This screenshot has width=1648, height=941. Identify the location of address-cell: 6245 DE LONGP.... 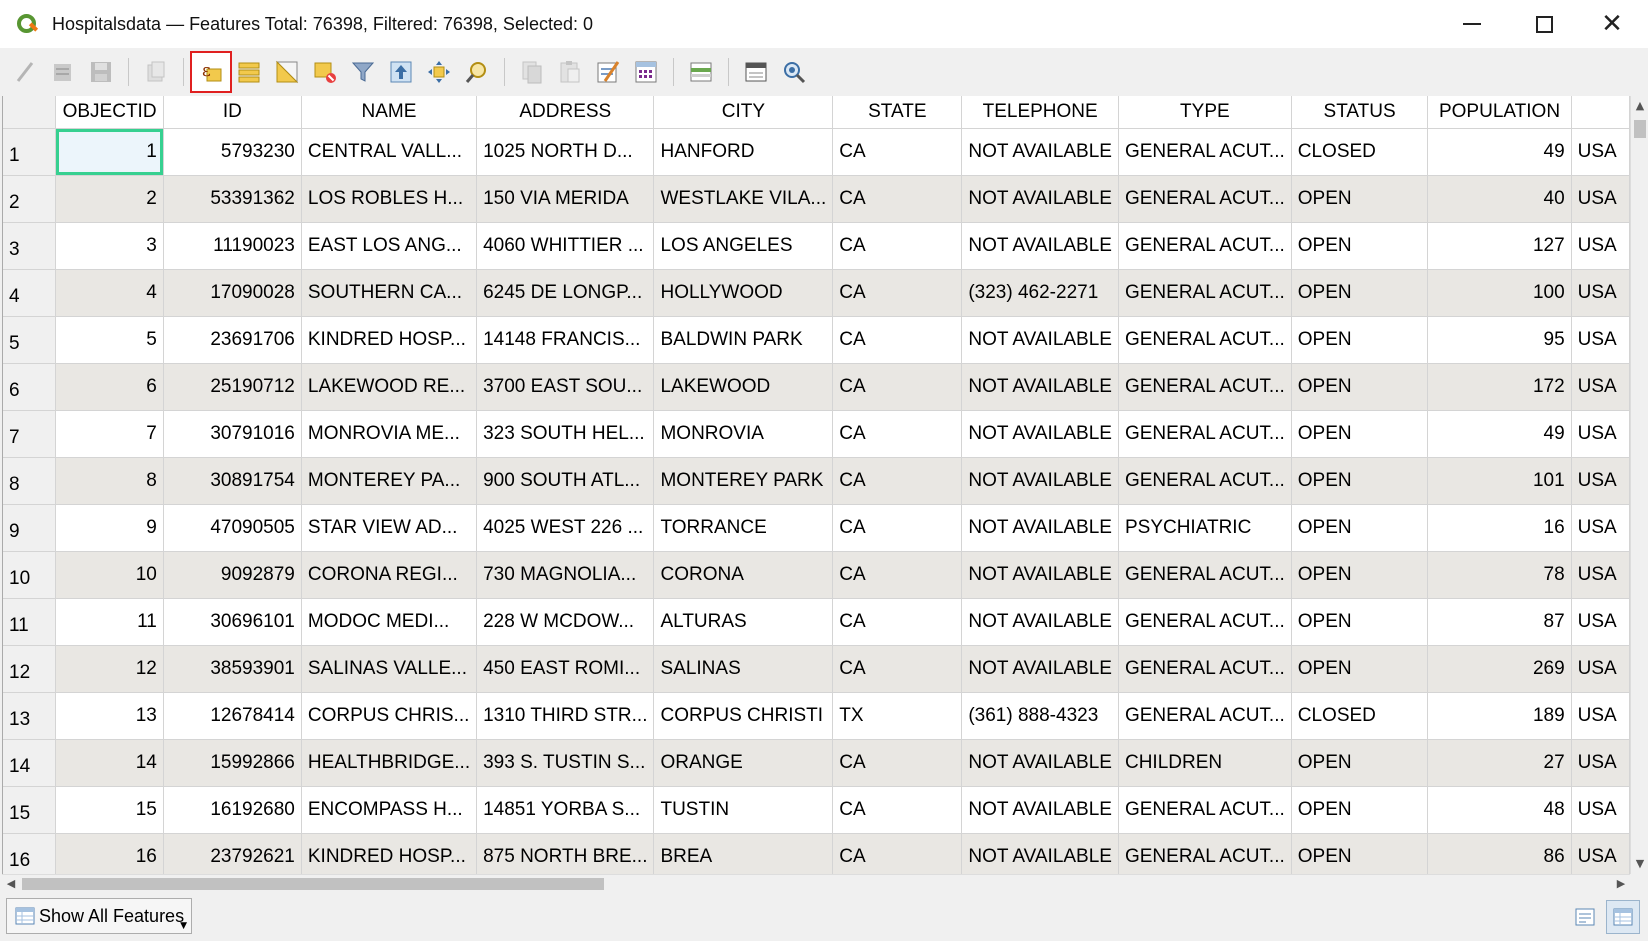
(565, 293).